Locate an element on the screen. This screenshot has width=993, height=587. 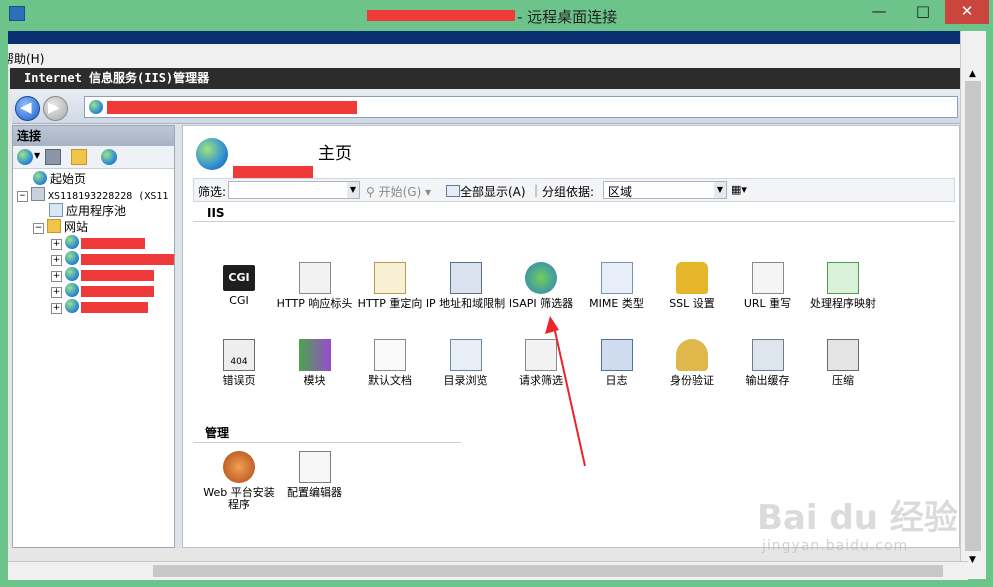
save-icon is located at coordinates (53, 157).